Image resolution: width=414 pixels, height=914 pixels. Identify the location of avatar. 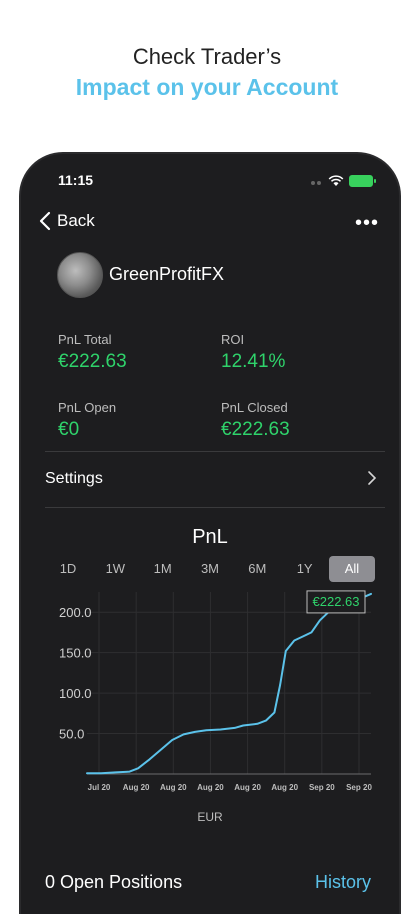
(80, 275).